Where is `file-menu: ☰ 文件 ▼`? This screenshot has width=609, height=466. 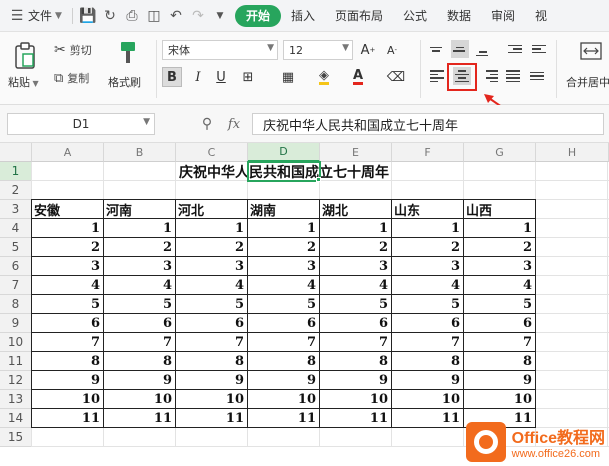
file-menu: ☰ 文件 ▼ is located at coordinates (34, 16).